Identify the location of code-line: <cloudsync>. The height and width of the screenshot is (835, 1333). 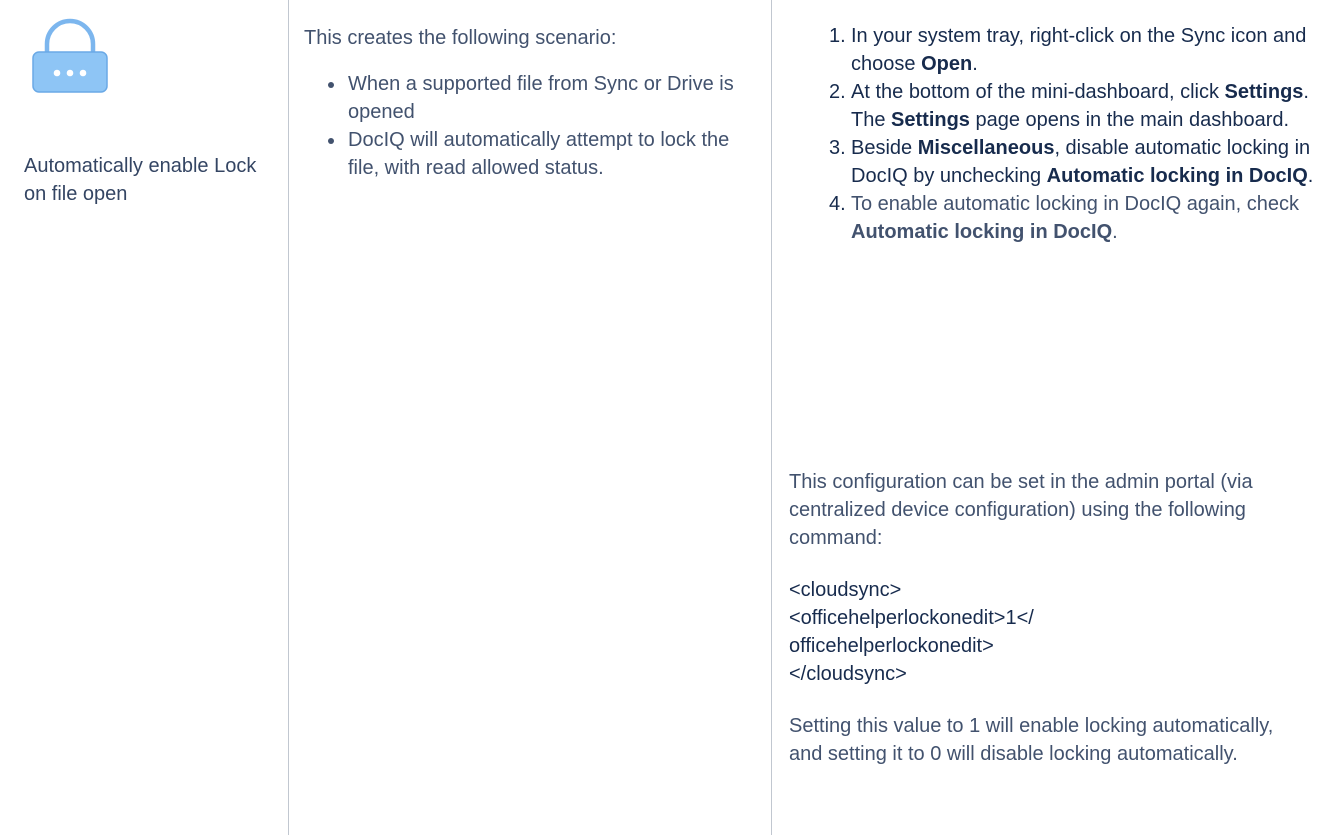
(845, 590).